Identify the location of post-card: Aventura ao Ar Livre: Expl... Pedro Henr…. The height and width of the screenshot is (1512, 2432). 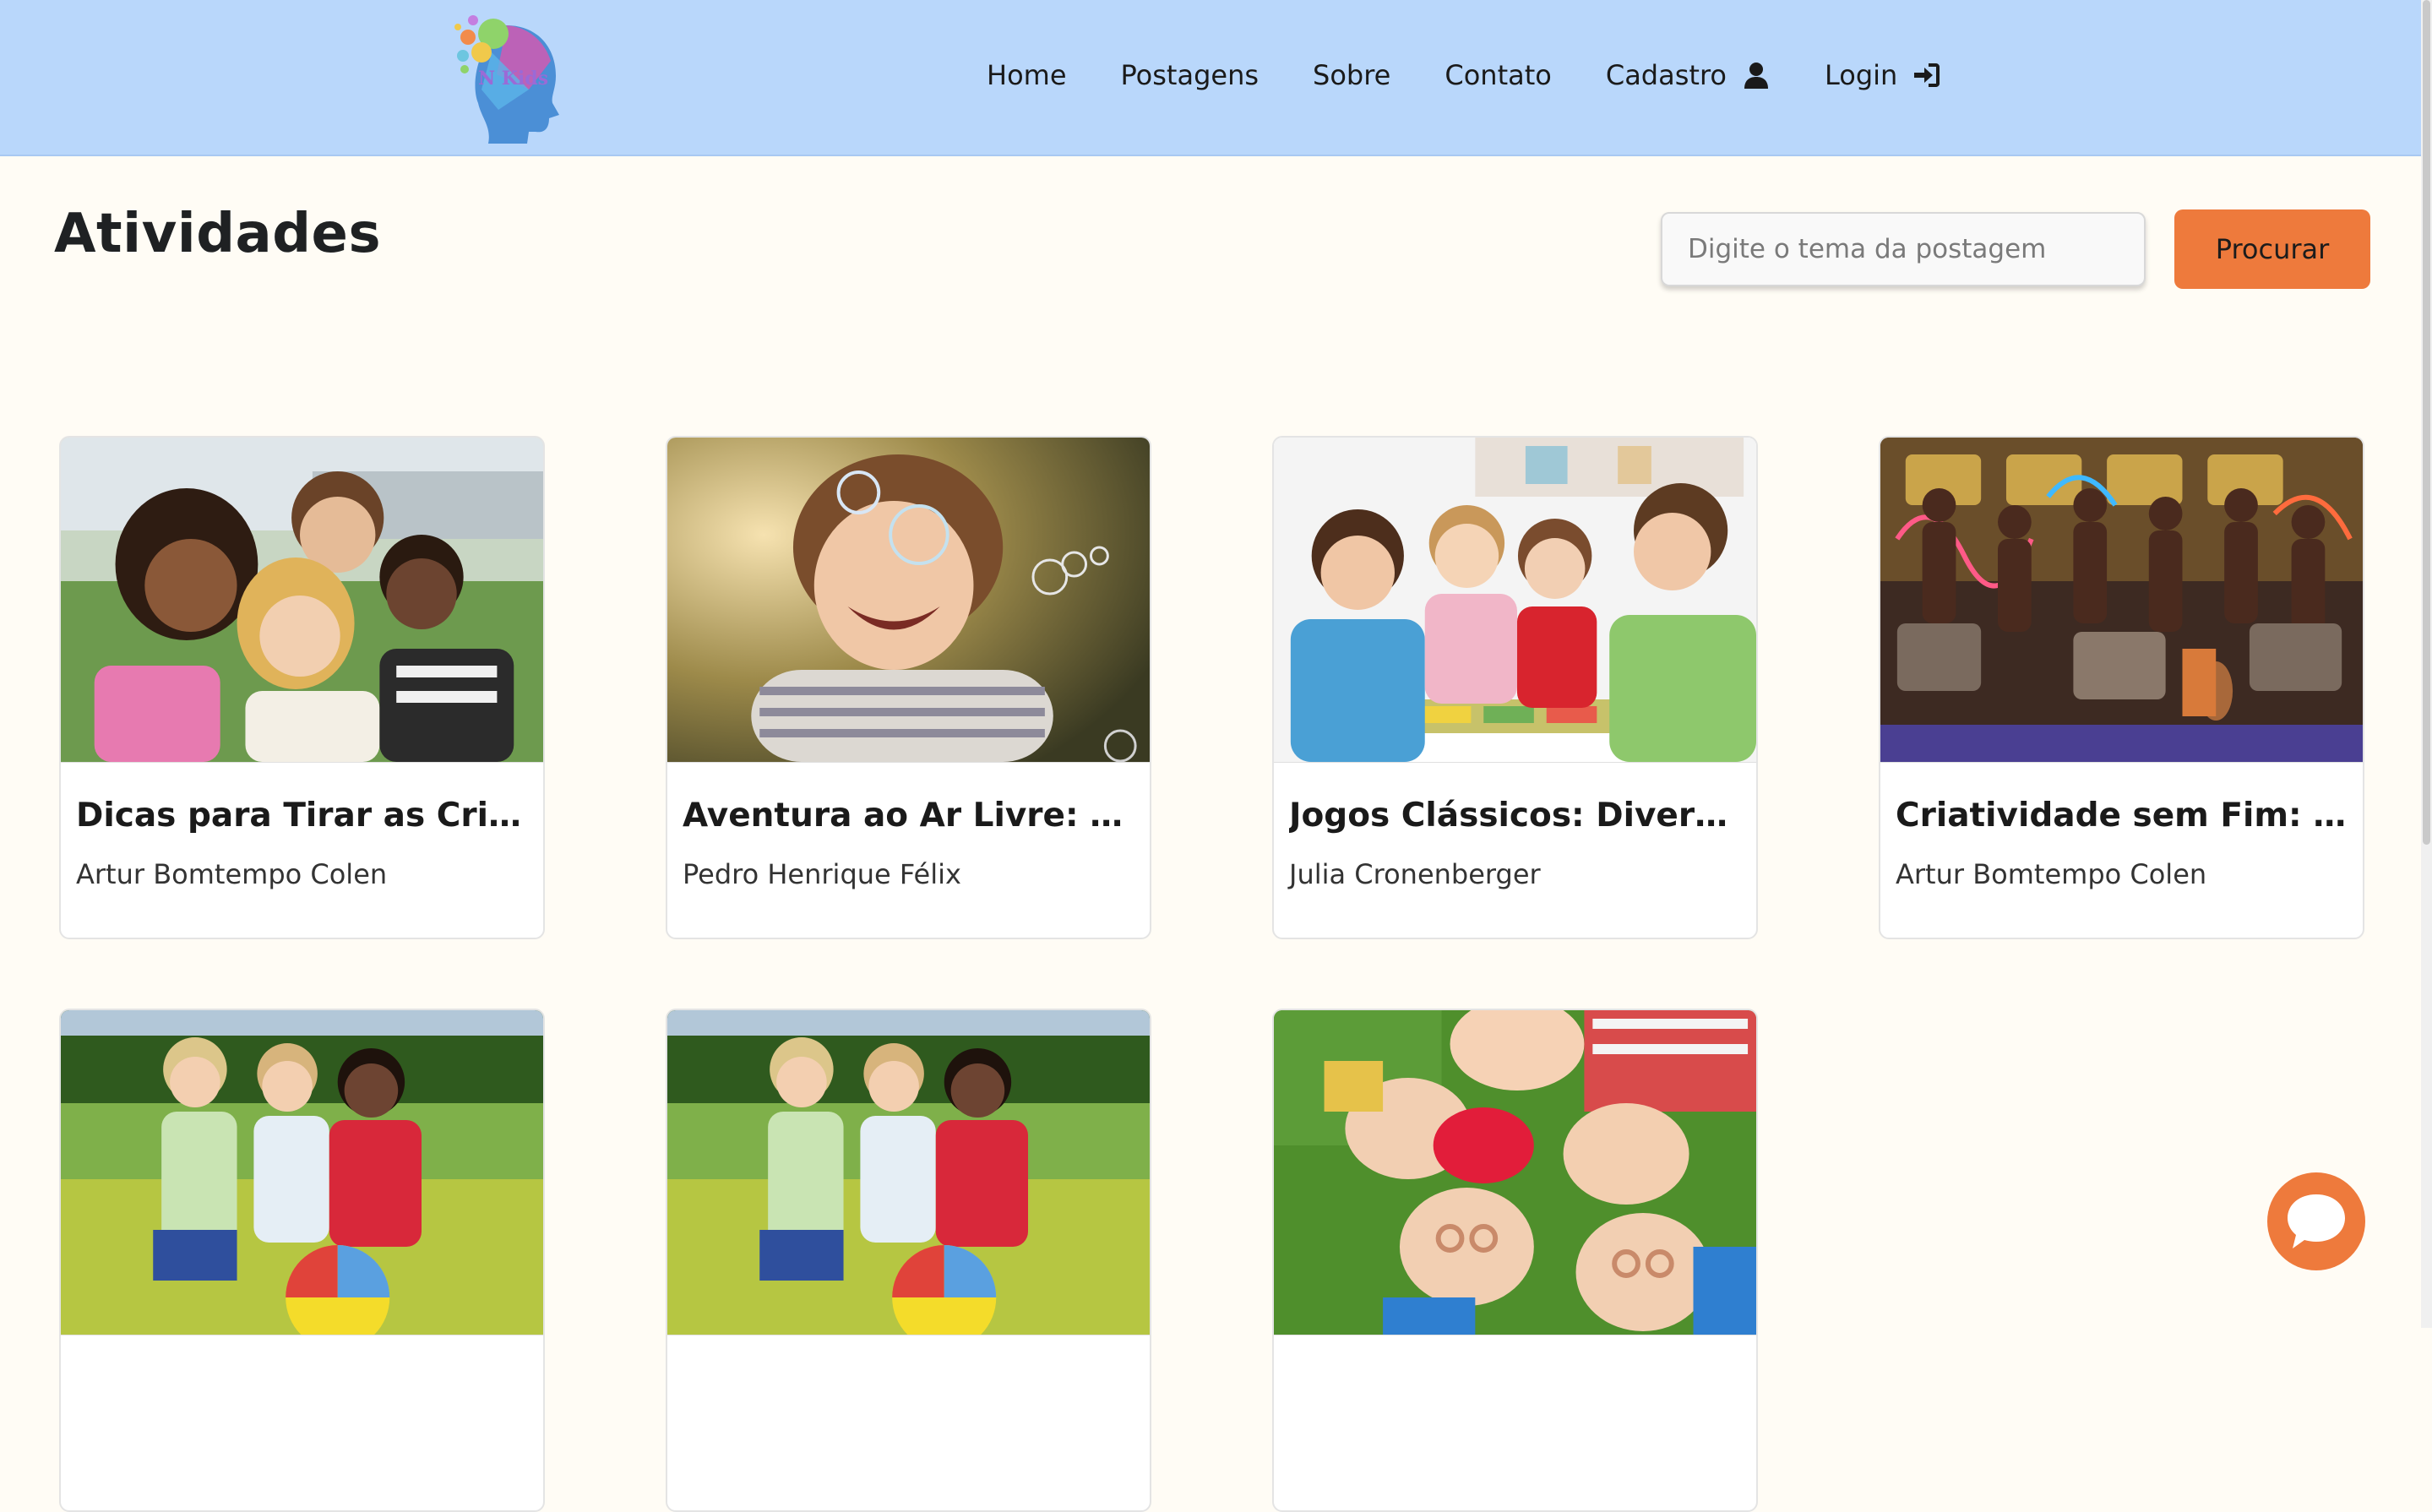
(908, 687).